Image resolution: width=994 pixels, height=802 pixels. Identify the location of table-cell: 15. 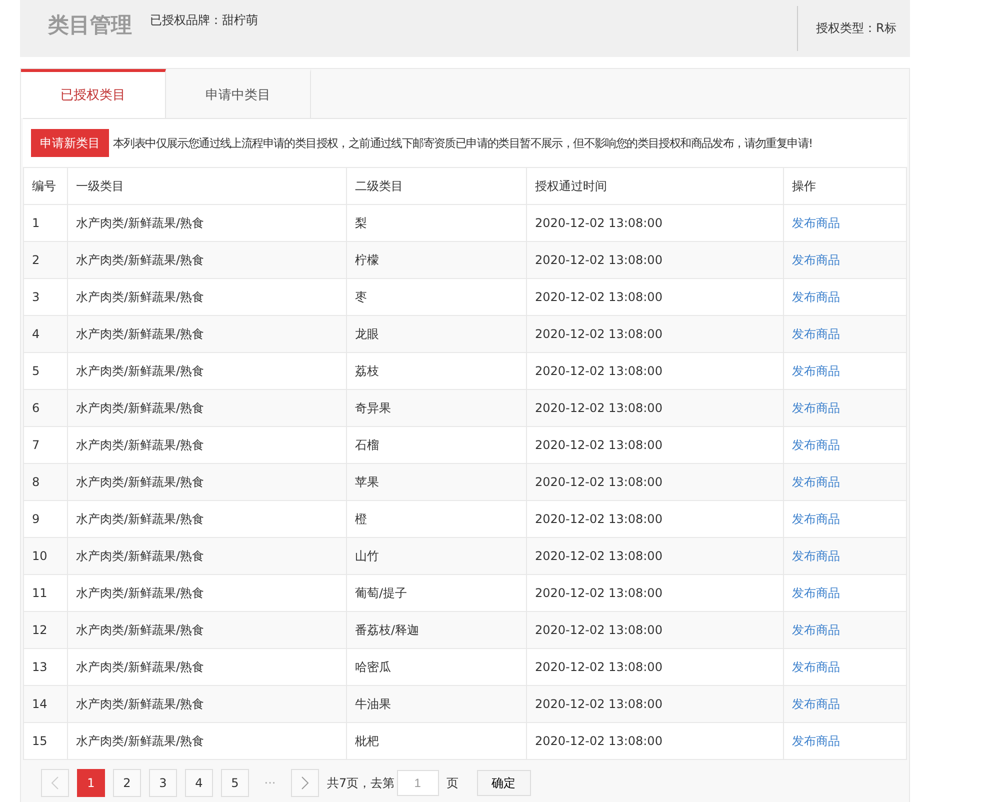
(46, 741).